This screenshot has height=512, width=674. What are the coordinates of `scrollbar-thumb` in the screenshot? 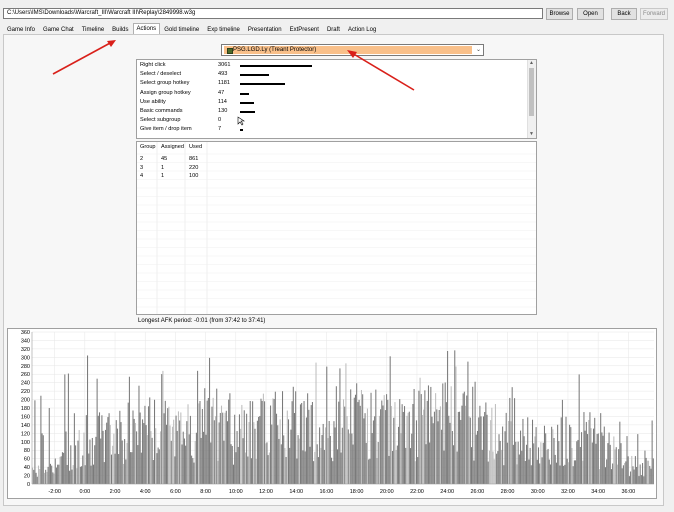 It's located at (531, 92).